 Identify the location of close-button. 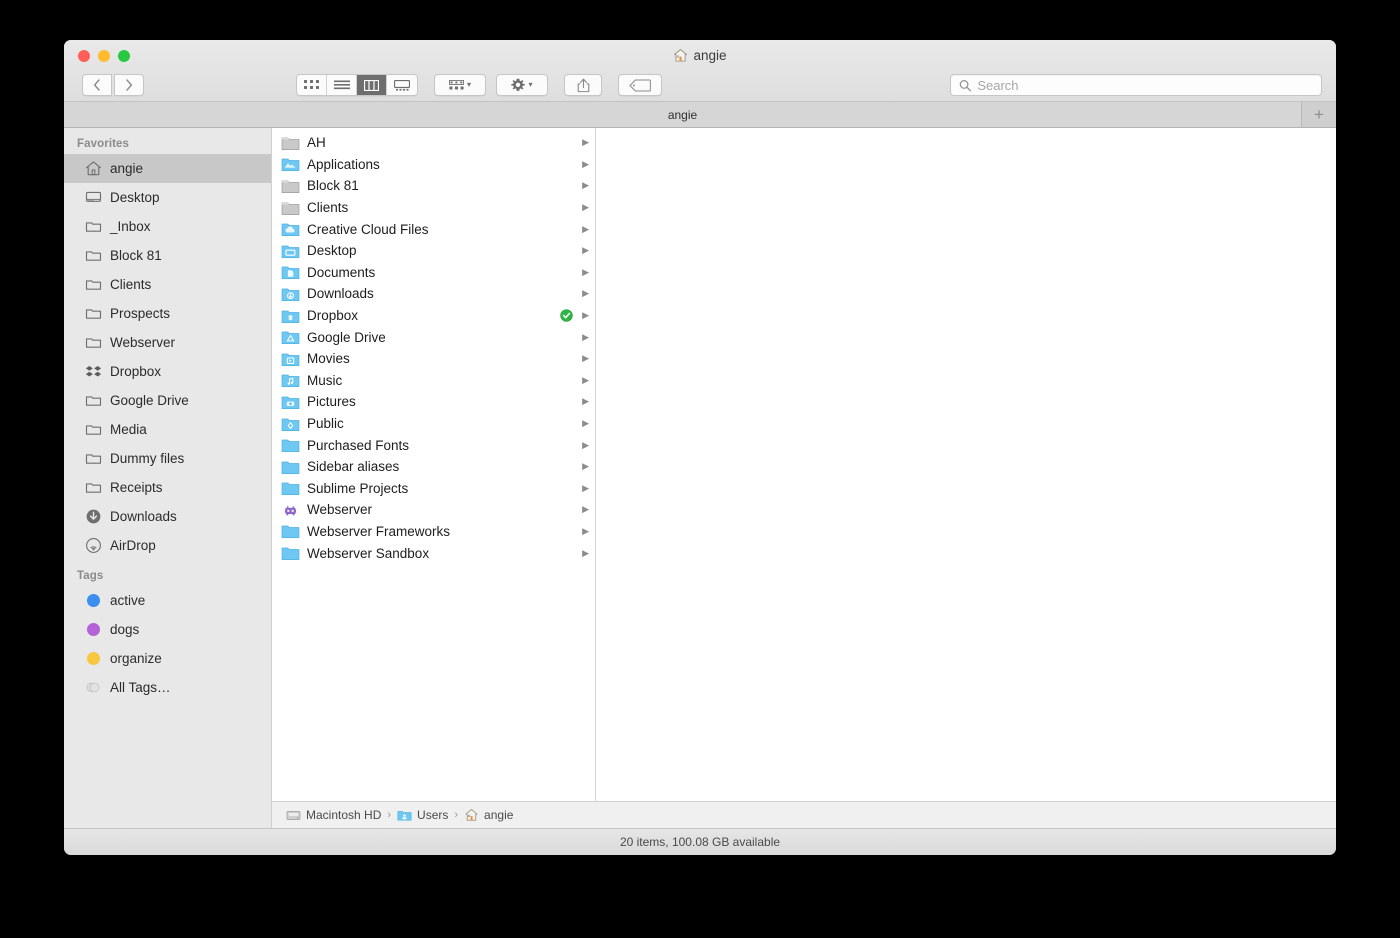
(84, 56).